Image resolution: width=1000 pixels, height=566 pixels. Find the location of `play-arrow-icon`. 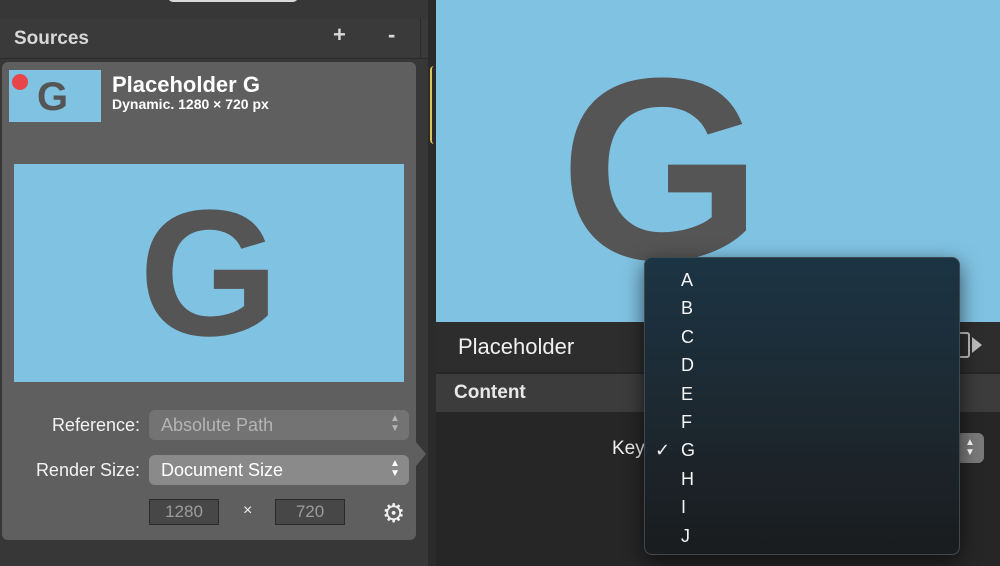

play-arrow-icon is located at coordinates (977, 345).